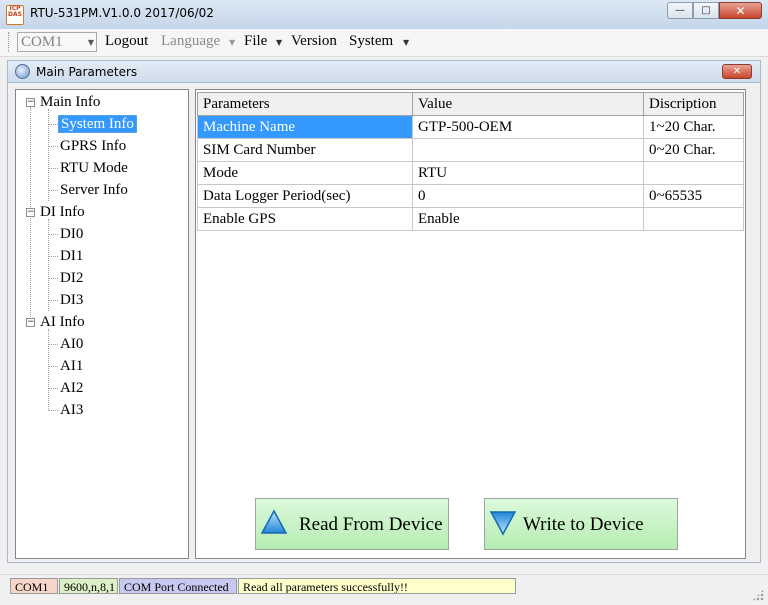 The width and height of the screenshot is (768, 605). What do you see at coordinates (377, 586) in the screenshot?
I see `status-message: Read all parameters successfully!!` at bounding box center [377, 586].